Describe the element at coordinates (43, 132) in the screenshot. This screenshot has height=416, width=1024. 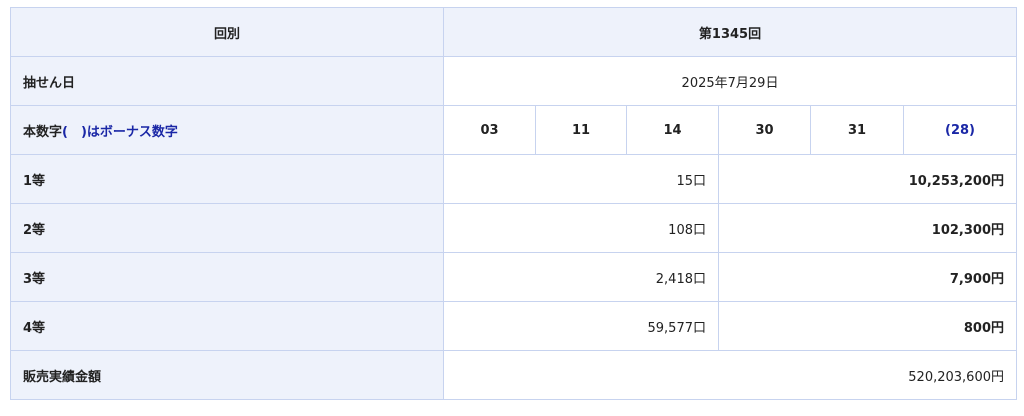
I see `numbers-label-main: 本数字` at that location.